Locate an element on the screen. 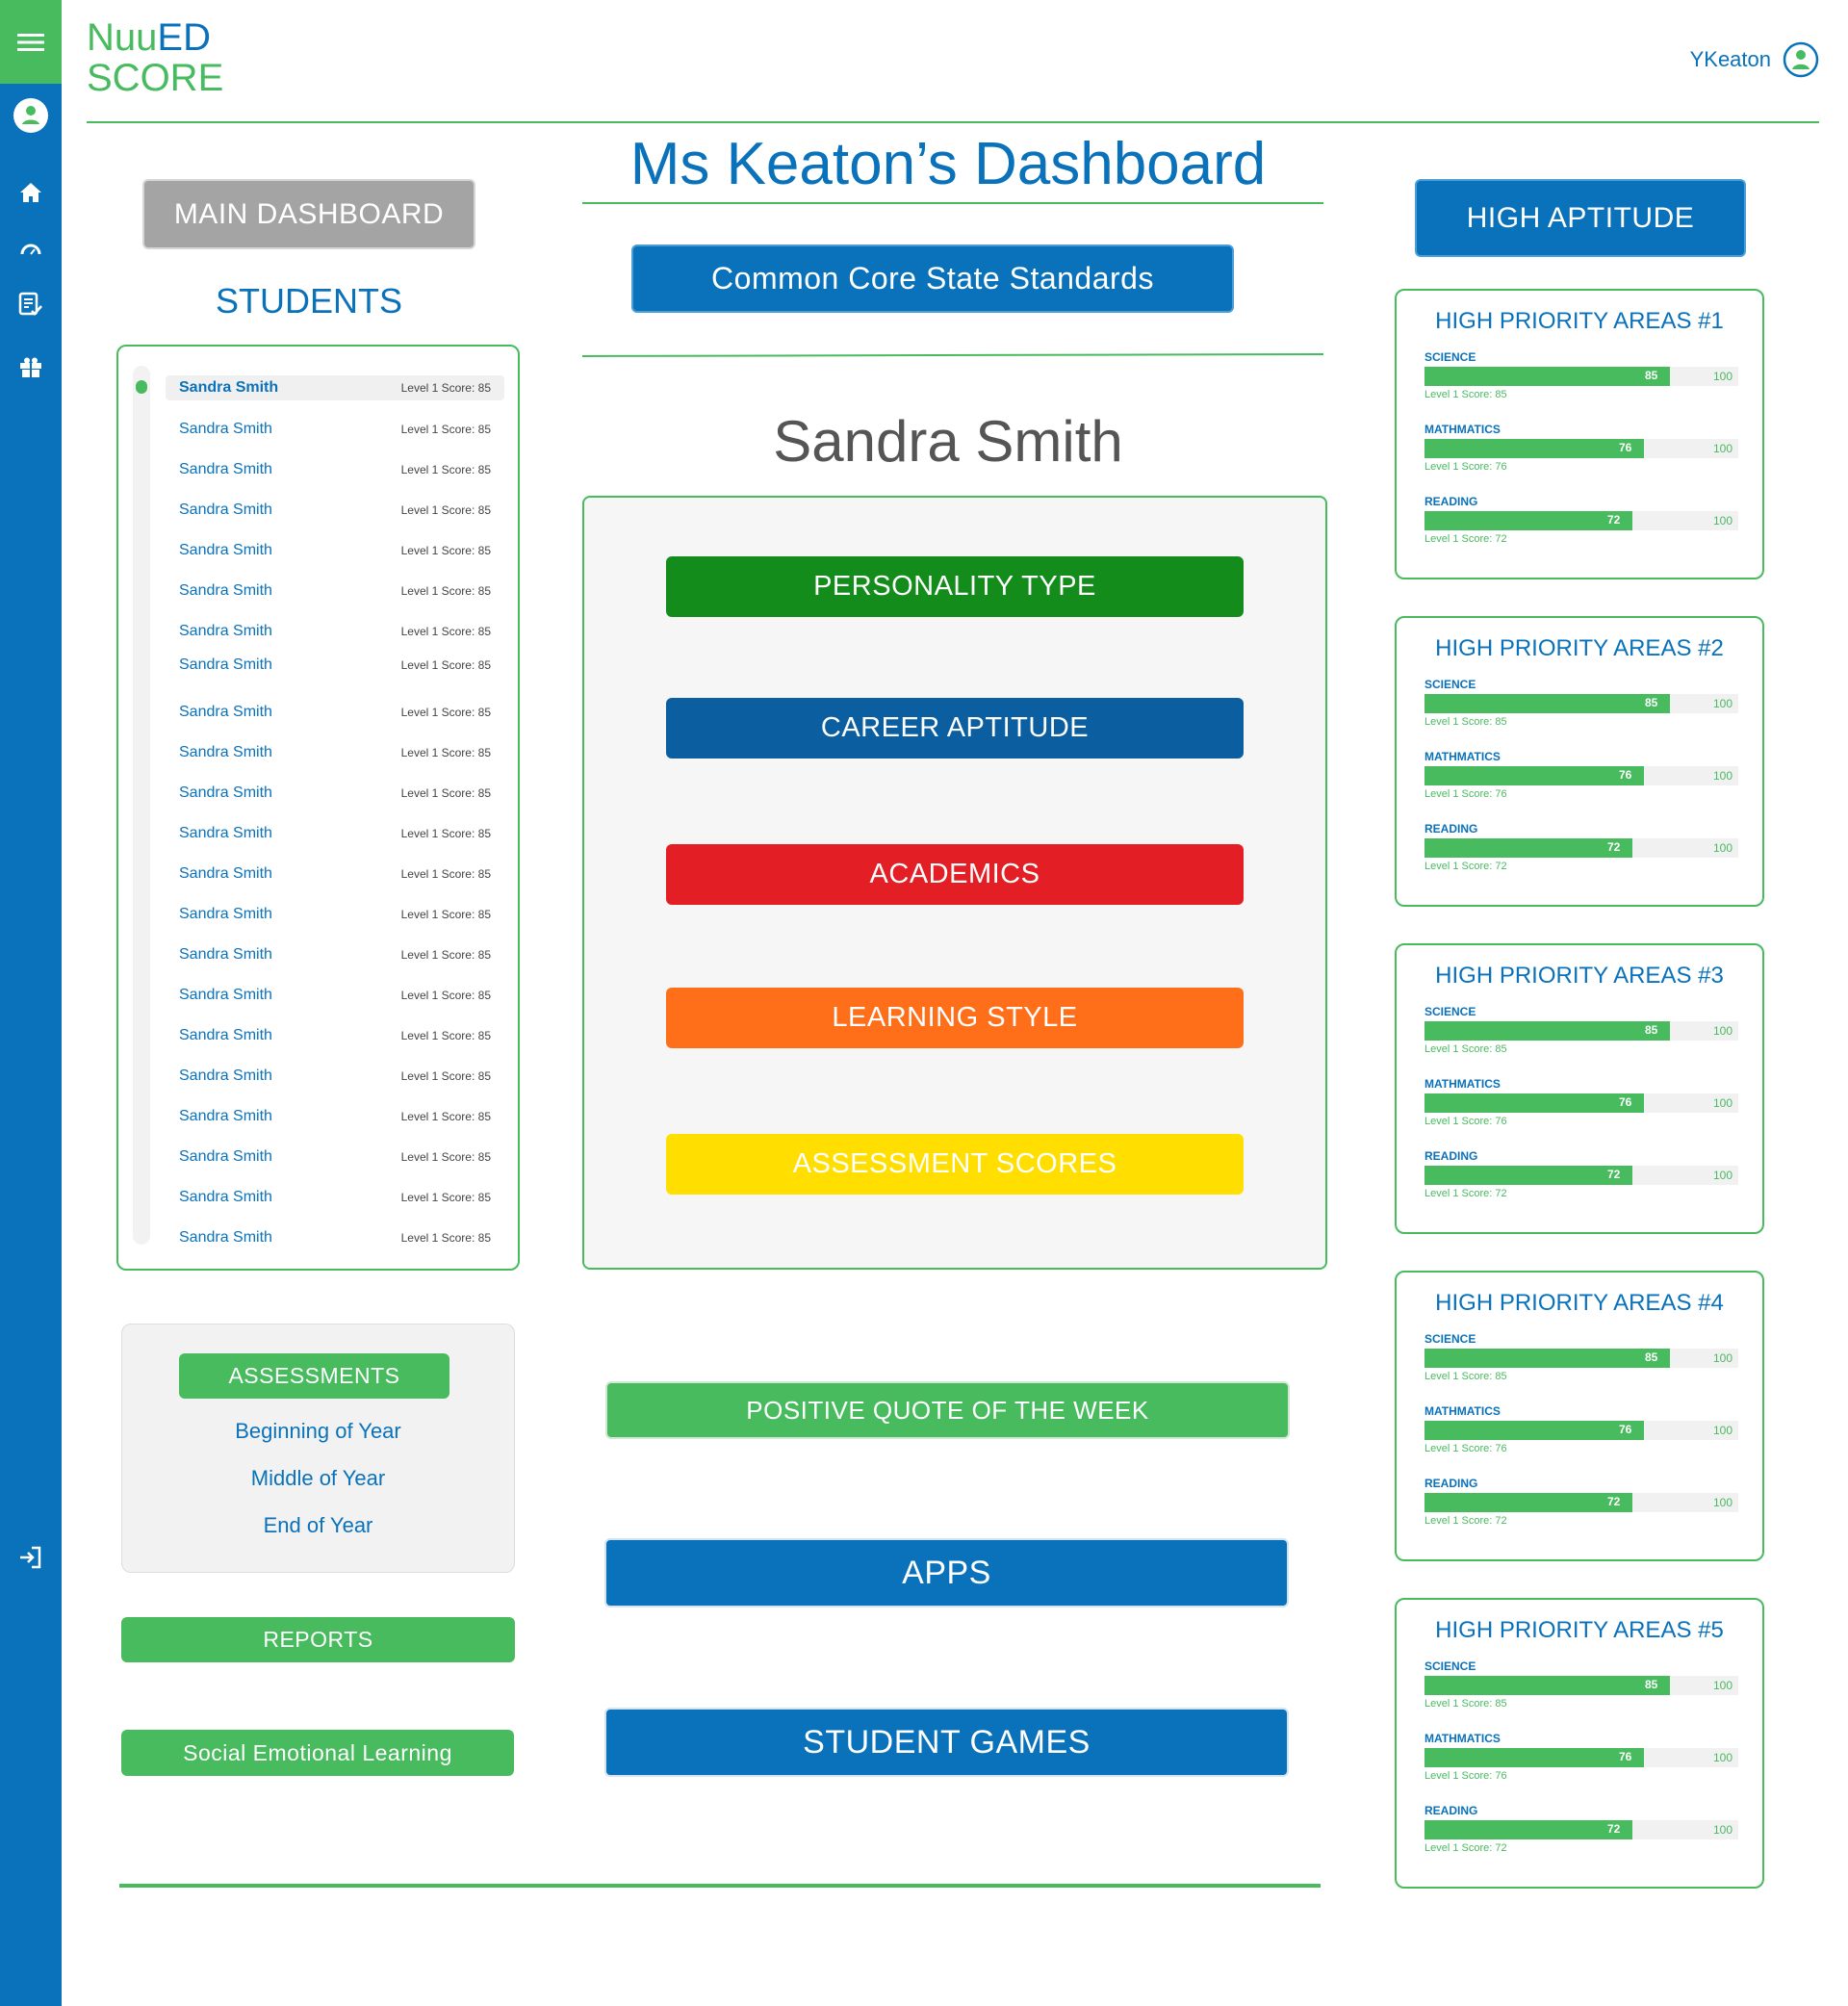 Image resolution: width=1848 pixels, height=2006 pixels. score-value: 76 is located at coordinates (1625, 1756).